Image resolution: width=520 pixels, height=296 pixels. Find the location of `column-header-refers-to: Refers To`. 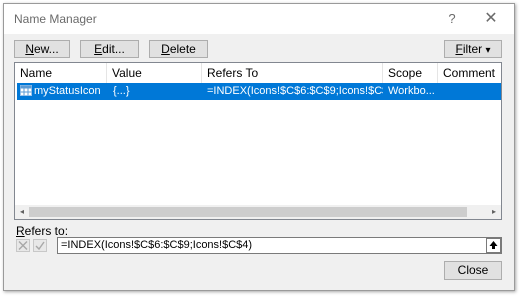

column-header-refers-to: Refers To is located at coordinates (292, 73).